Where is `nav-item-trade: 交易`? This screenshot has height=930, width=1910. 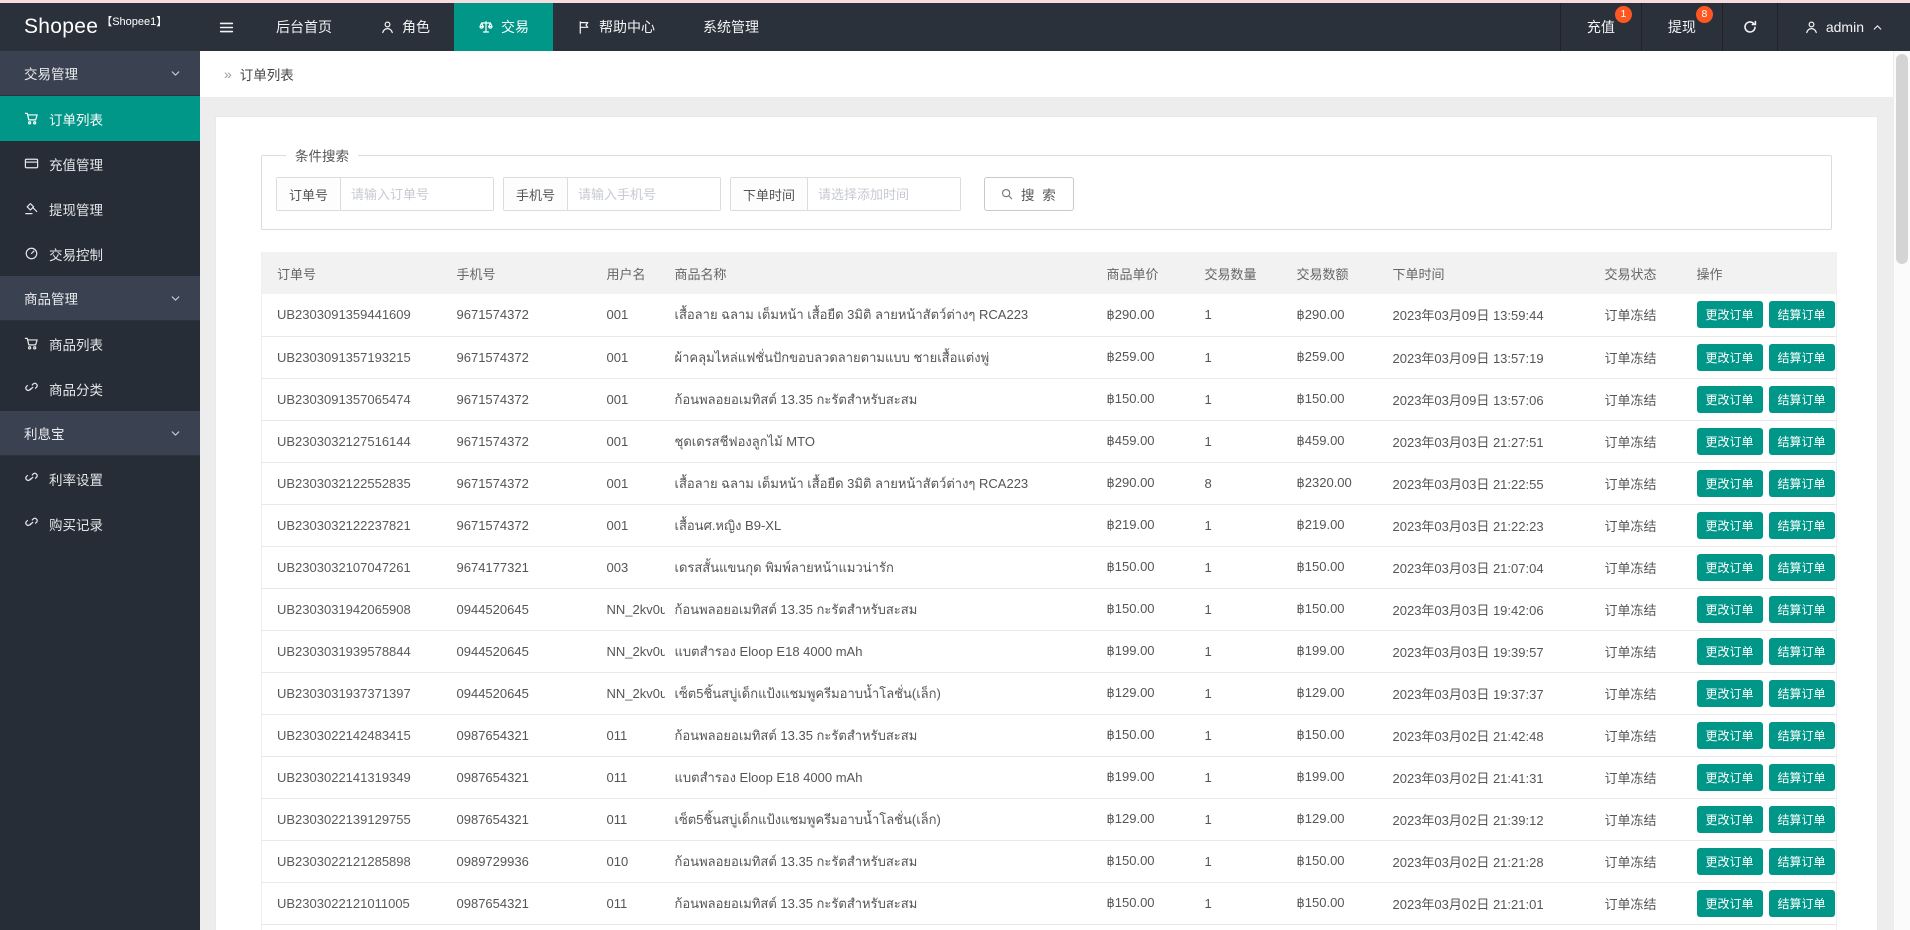 nav-item-trade: 交易 is located at coordinates (503, 27).